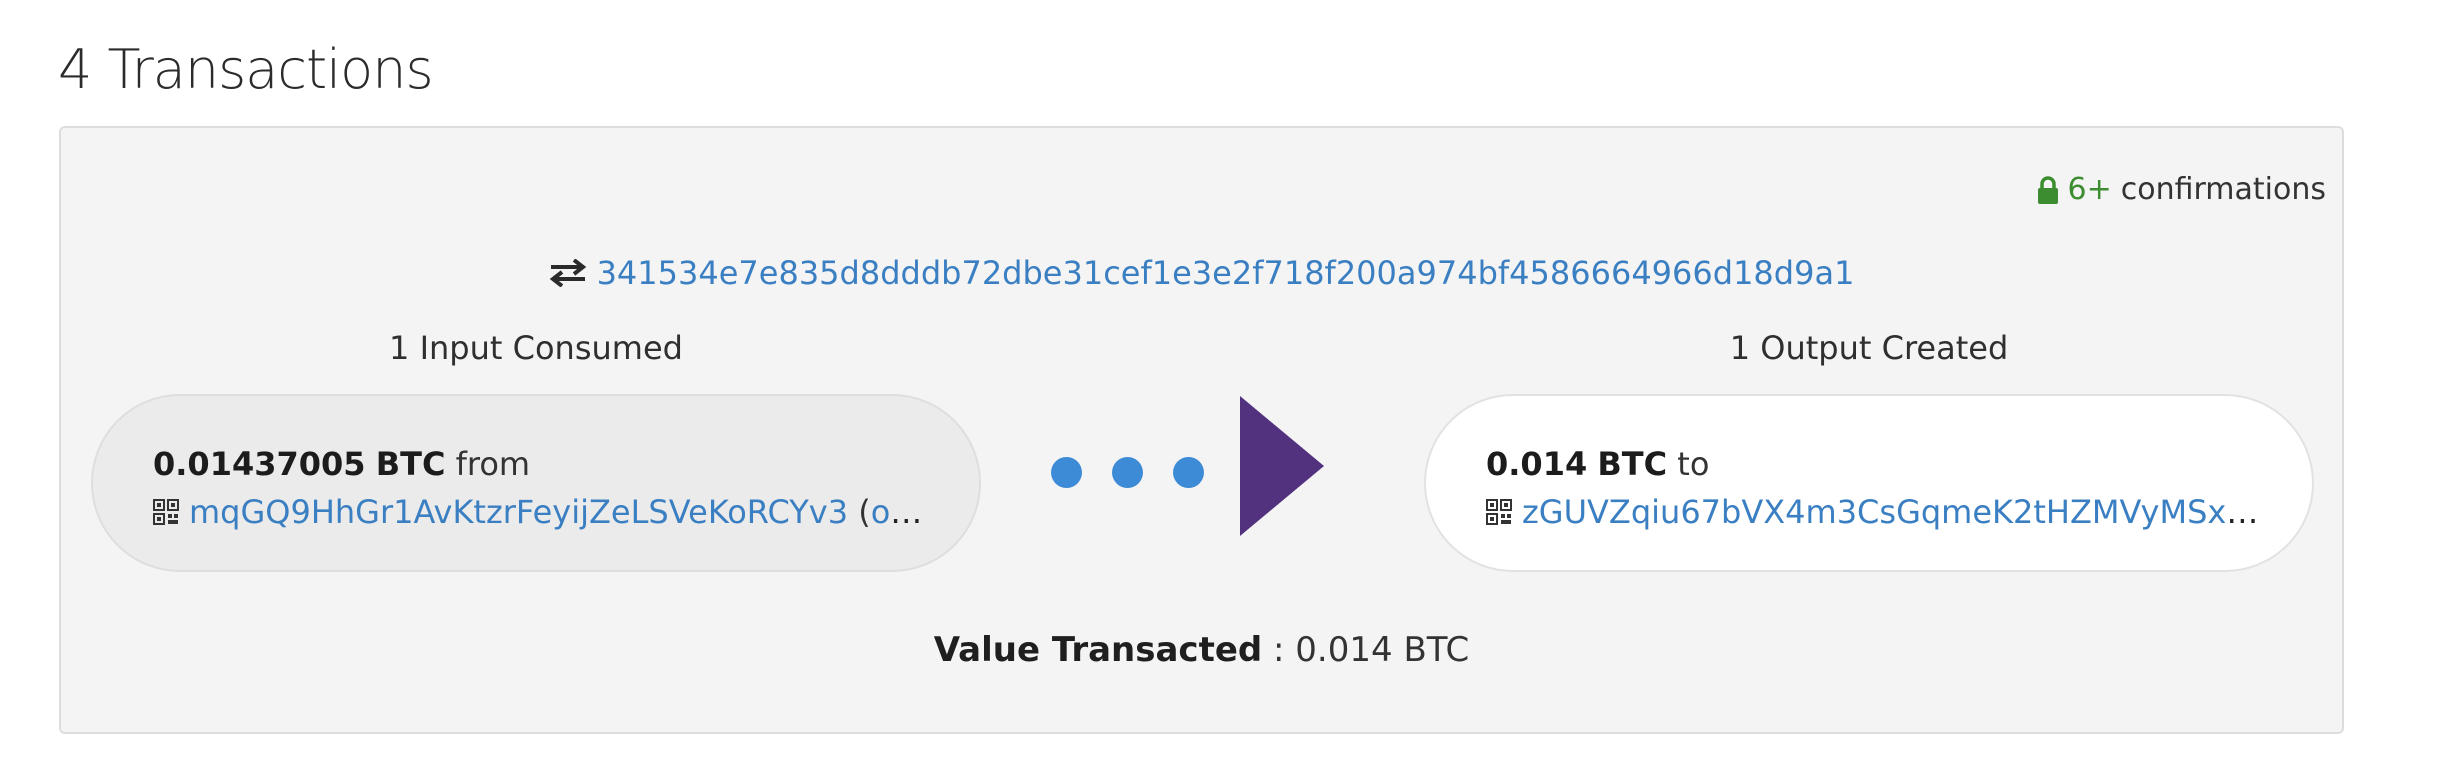 The width and height of the screenshot is (2462, 774). What do you see at coordinates (567, 273) in the screenshot?
I see `exchange-icon` at bounding box center [567, 273].